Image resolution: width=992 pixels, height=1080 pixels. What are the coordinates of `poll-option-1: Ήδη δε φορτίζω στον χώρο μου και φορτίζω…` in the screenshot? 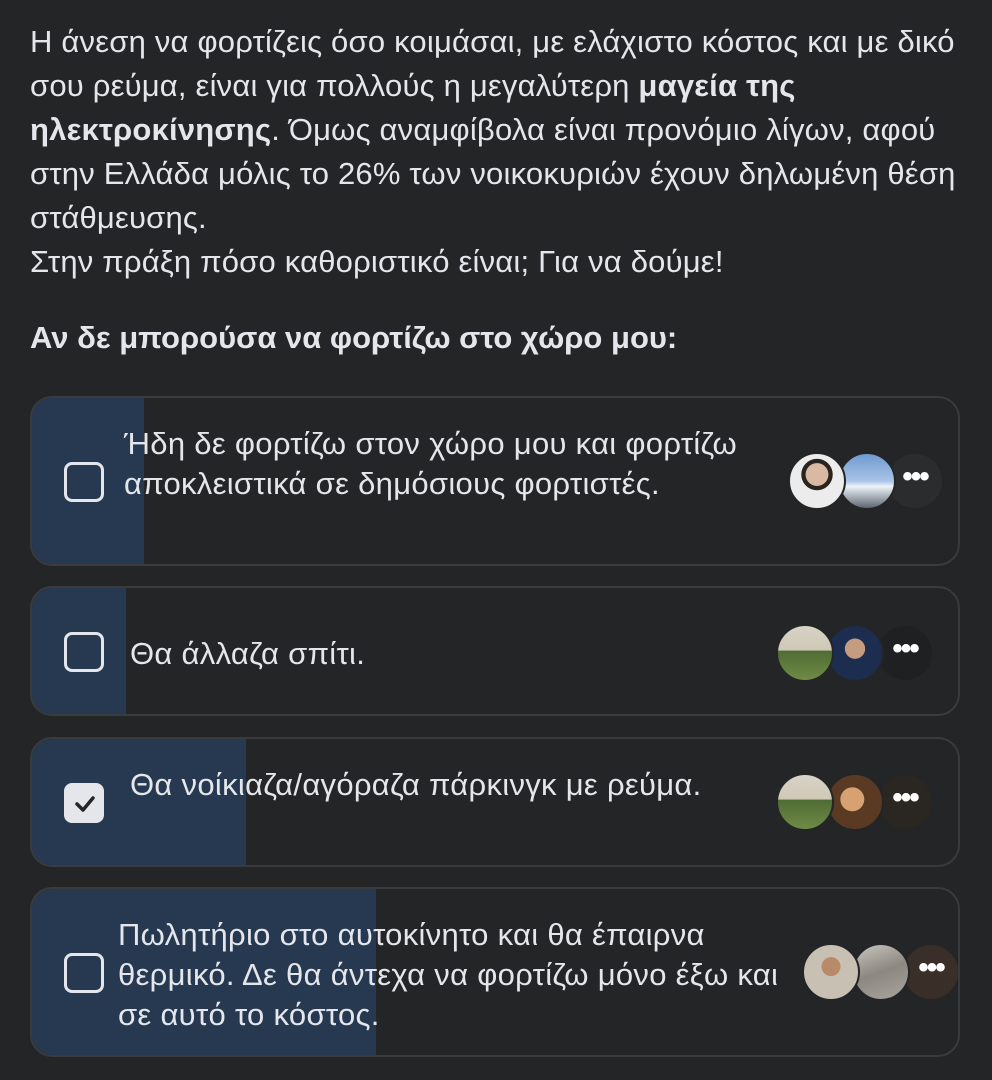 It's located at (495, 481).